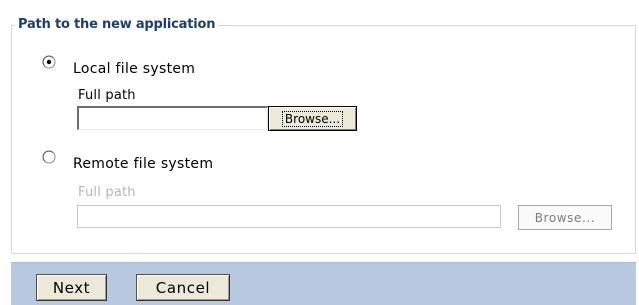  I want to click on local-radio, so click(49, 62).